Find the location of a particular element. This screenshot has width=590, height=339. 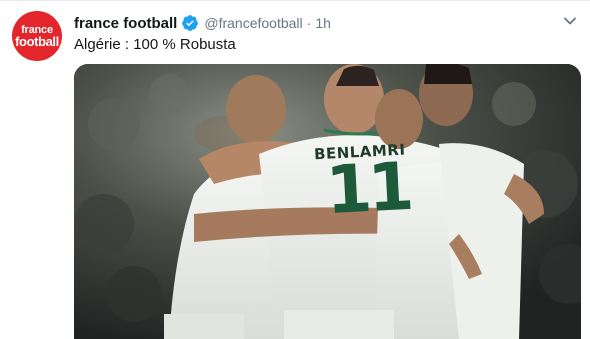

handle: @francefootball is located at coordinates (253, 23).